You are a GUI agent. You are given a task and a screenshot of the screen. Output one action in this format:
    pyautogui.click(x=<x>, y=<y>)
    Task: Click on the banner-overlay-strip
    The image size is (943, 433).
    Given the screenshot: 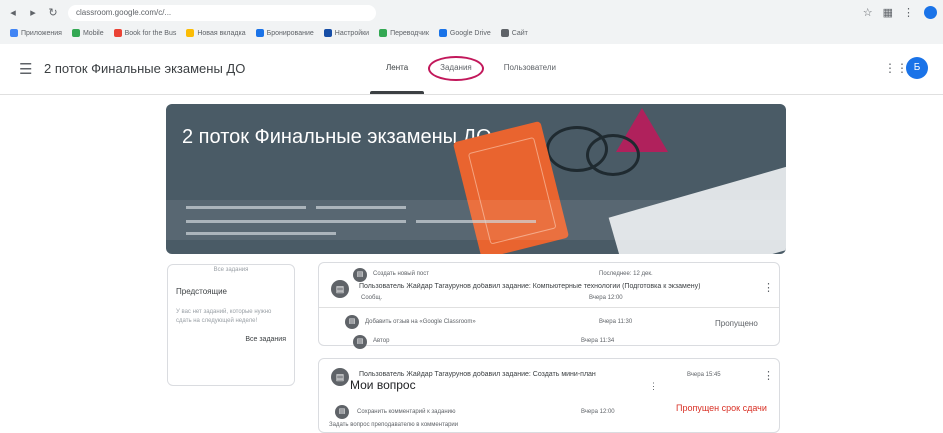 What is the action you would take?
    pyautogui.click(x=476, y=220)
    